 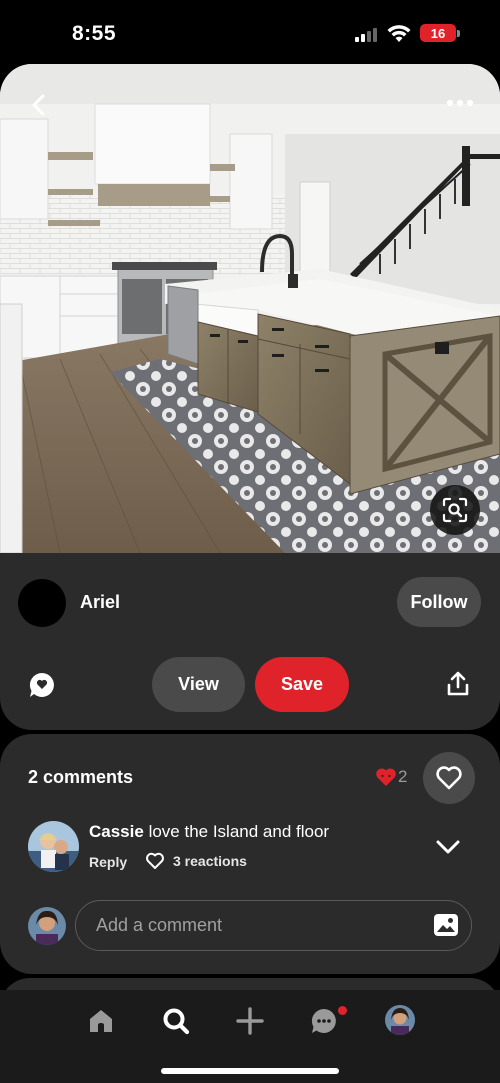 I want to click on status-bar: 8:55 16, so click(x=250, y=32).